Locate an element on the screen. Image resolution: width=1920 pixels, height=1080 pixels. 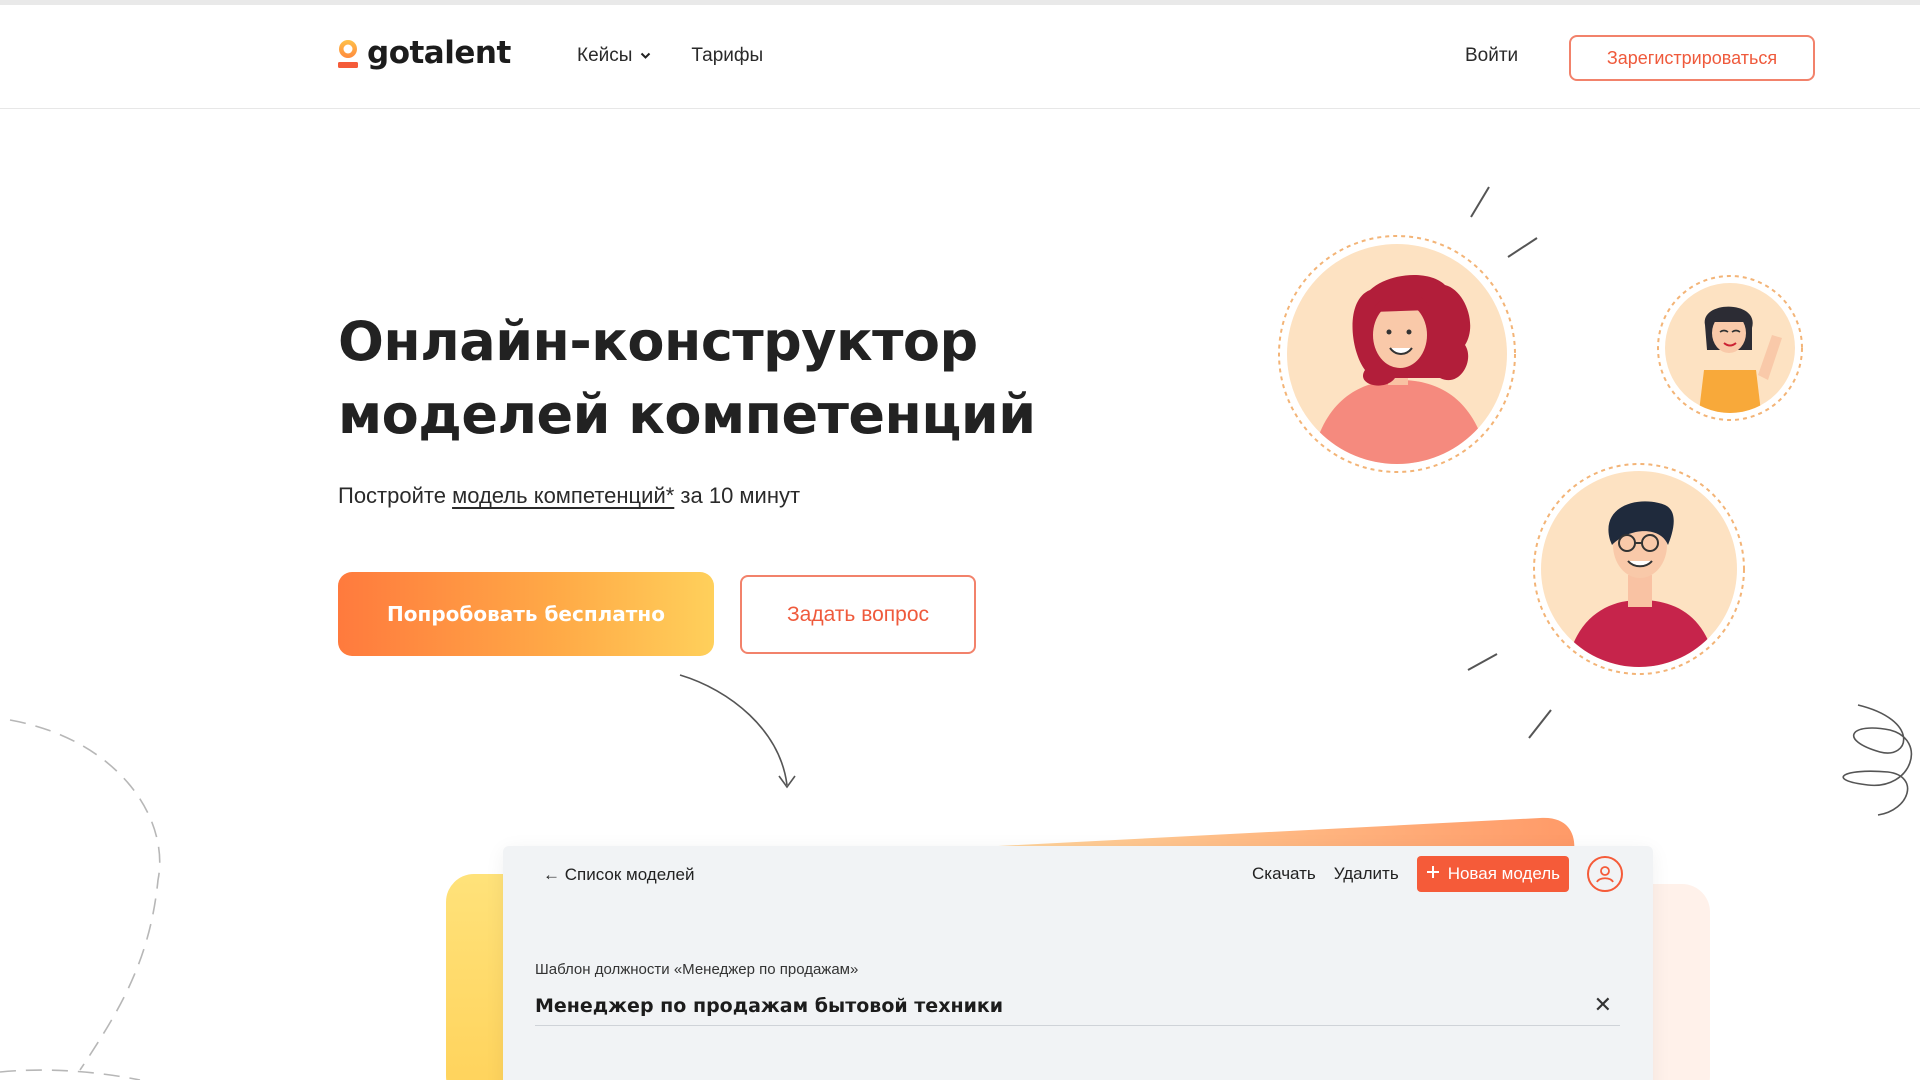
ask-question-button: Задать вопрос is located at coordinates (858, 614).